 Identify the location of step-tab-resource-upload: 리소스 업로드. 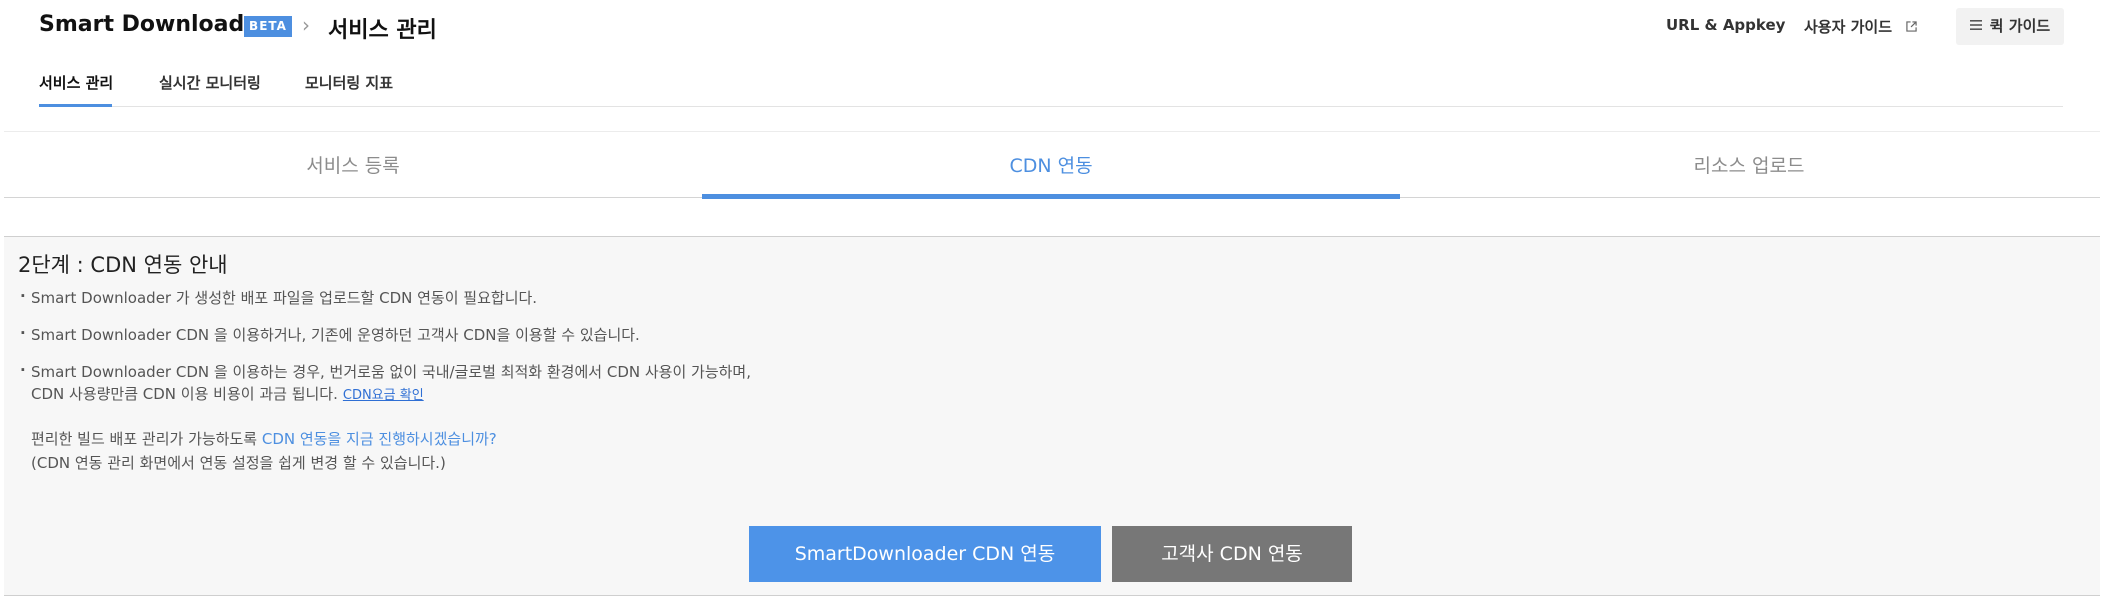
(1749, 165).